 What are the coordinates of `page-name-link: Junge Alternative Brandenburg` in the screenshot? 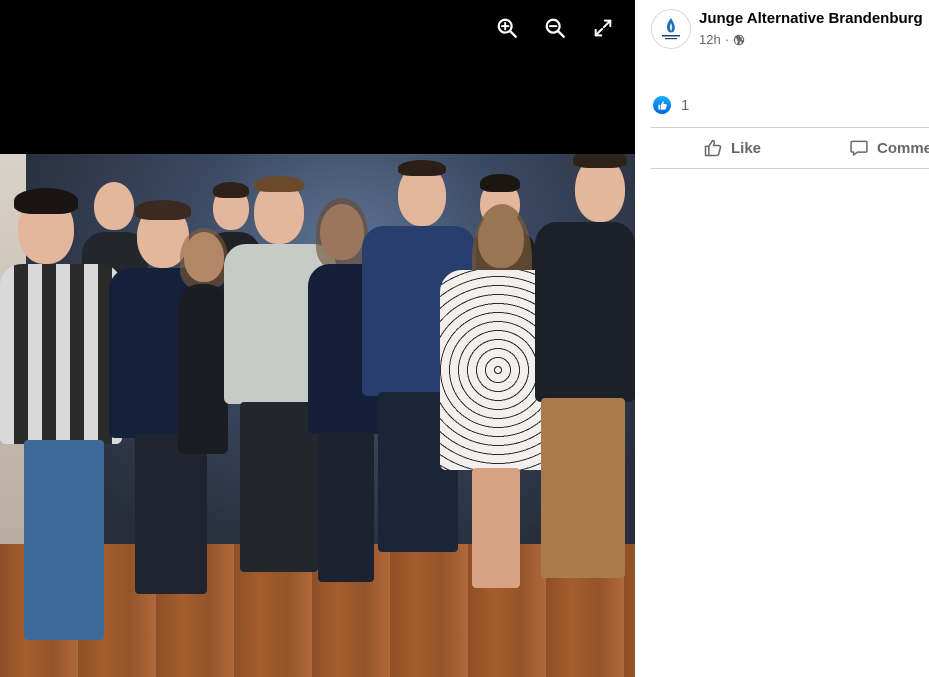 It's located at (811, 18).